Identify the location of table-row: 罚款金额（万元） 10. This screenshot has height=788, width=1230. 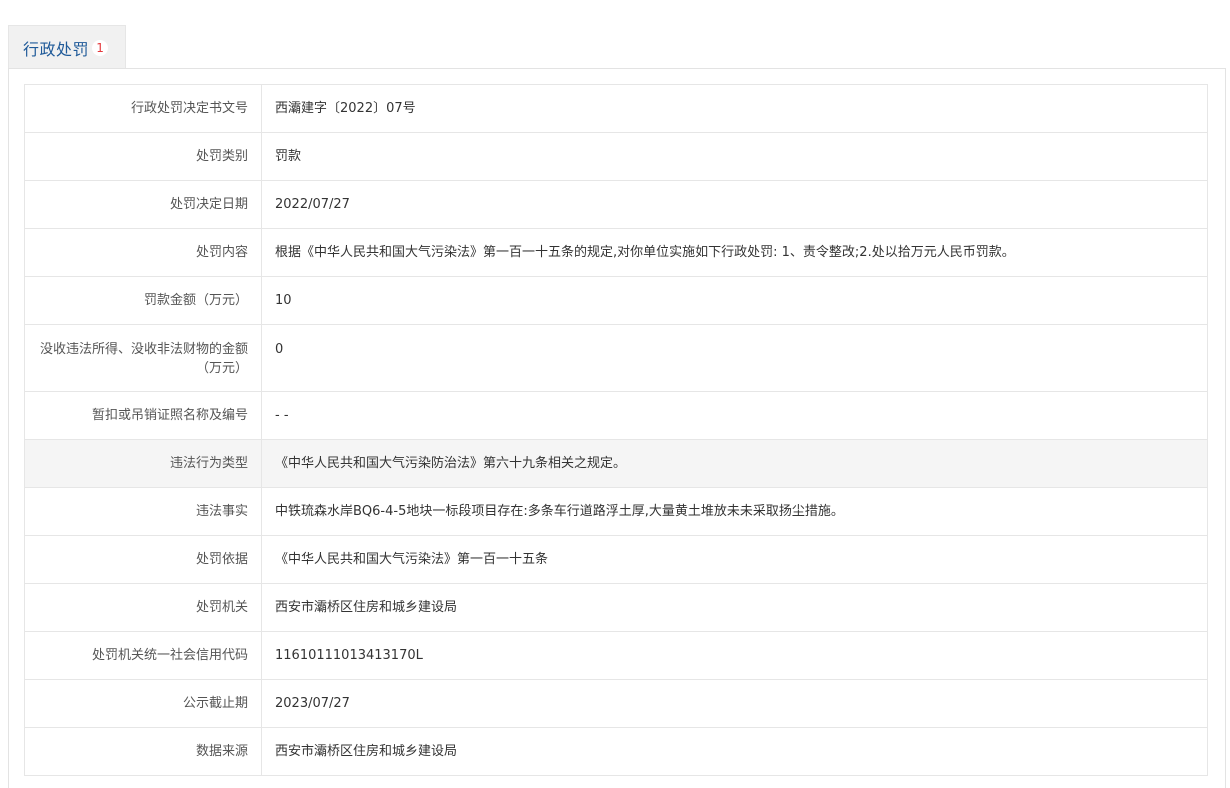
(616, 300).